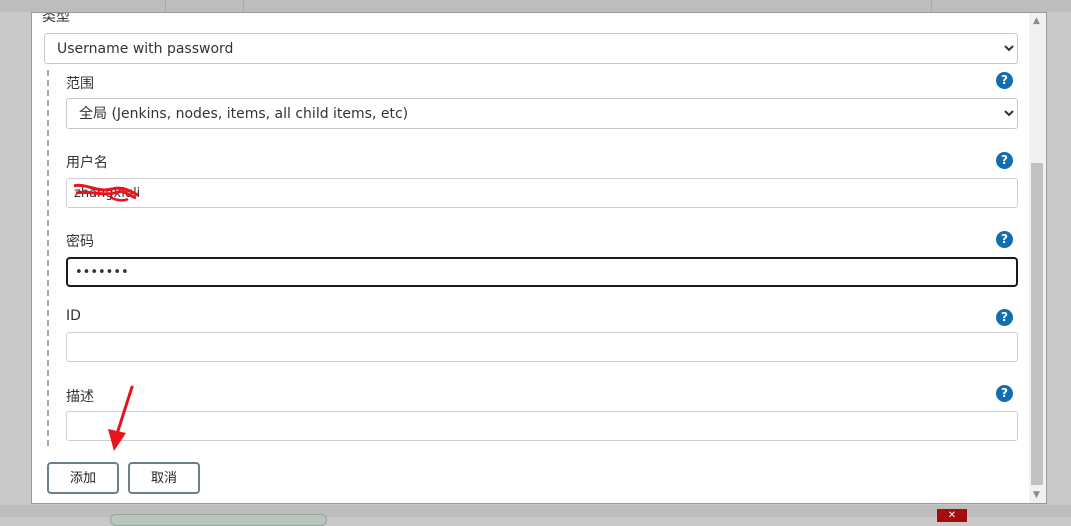 This screenshot has width=1071, height=526. I want to click on id-help-icon: ?, so click(1004, 317).